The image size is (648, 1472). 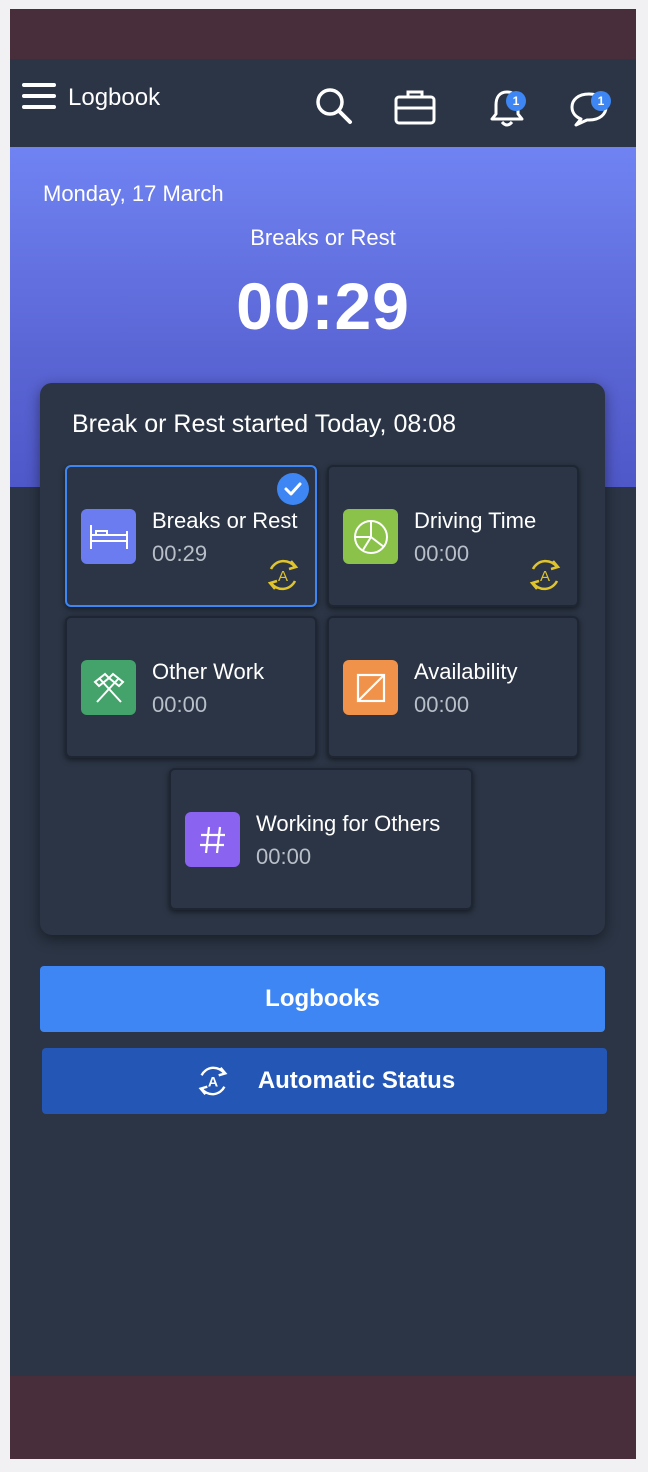 What do you see at coordinates (323, 306) in the screenshot?
I see `current-status-timer: 00:29` at bounding box center [323, 306].